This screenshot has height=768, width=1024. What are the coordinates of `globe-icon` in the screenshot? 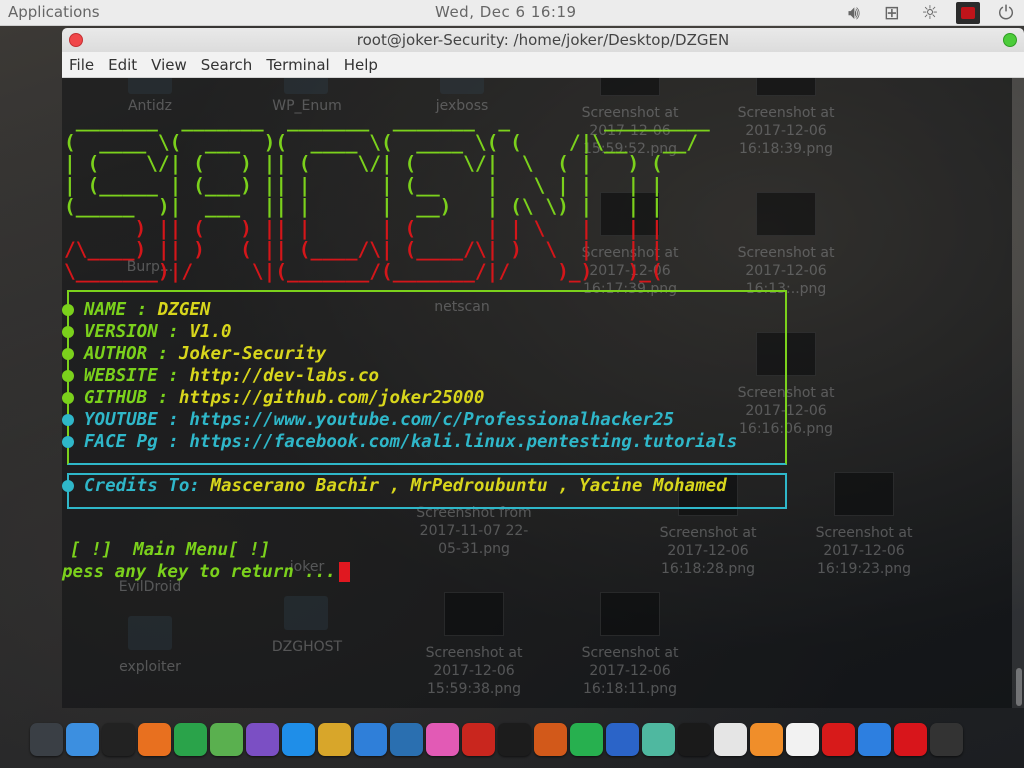 It's located at (226, 739).